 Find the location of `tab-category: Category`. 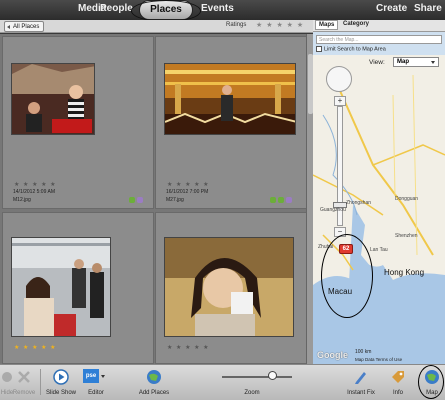

tab-category: Category is located at coordinates (356, 24).